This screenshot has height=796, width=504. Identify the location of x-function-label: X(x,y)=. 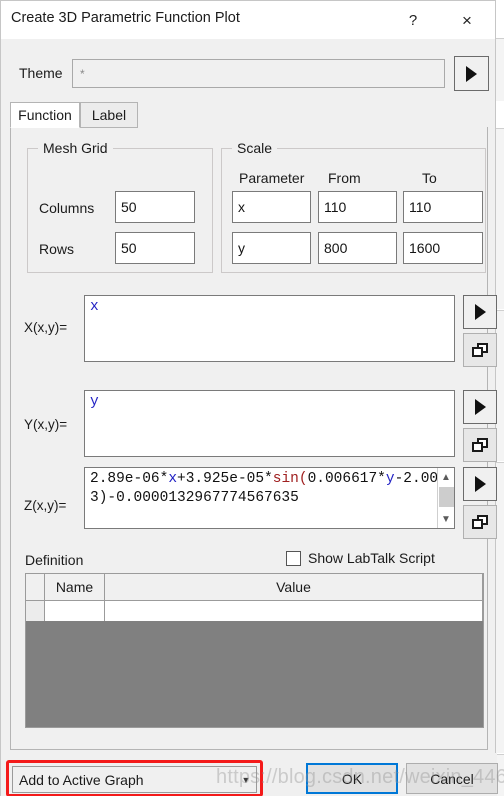
(46, 327).